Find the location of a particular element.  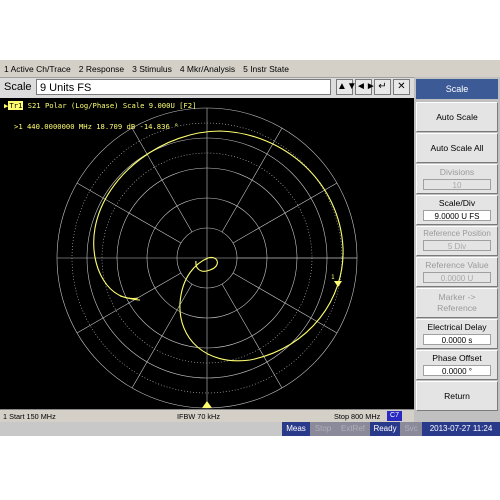

reference-value-label: Reference Value is located at coordinates (457, 265).